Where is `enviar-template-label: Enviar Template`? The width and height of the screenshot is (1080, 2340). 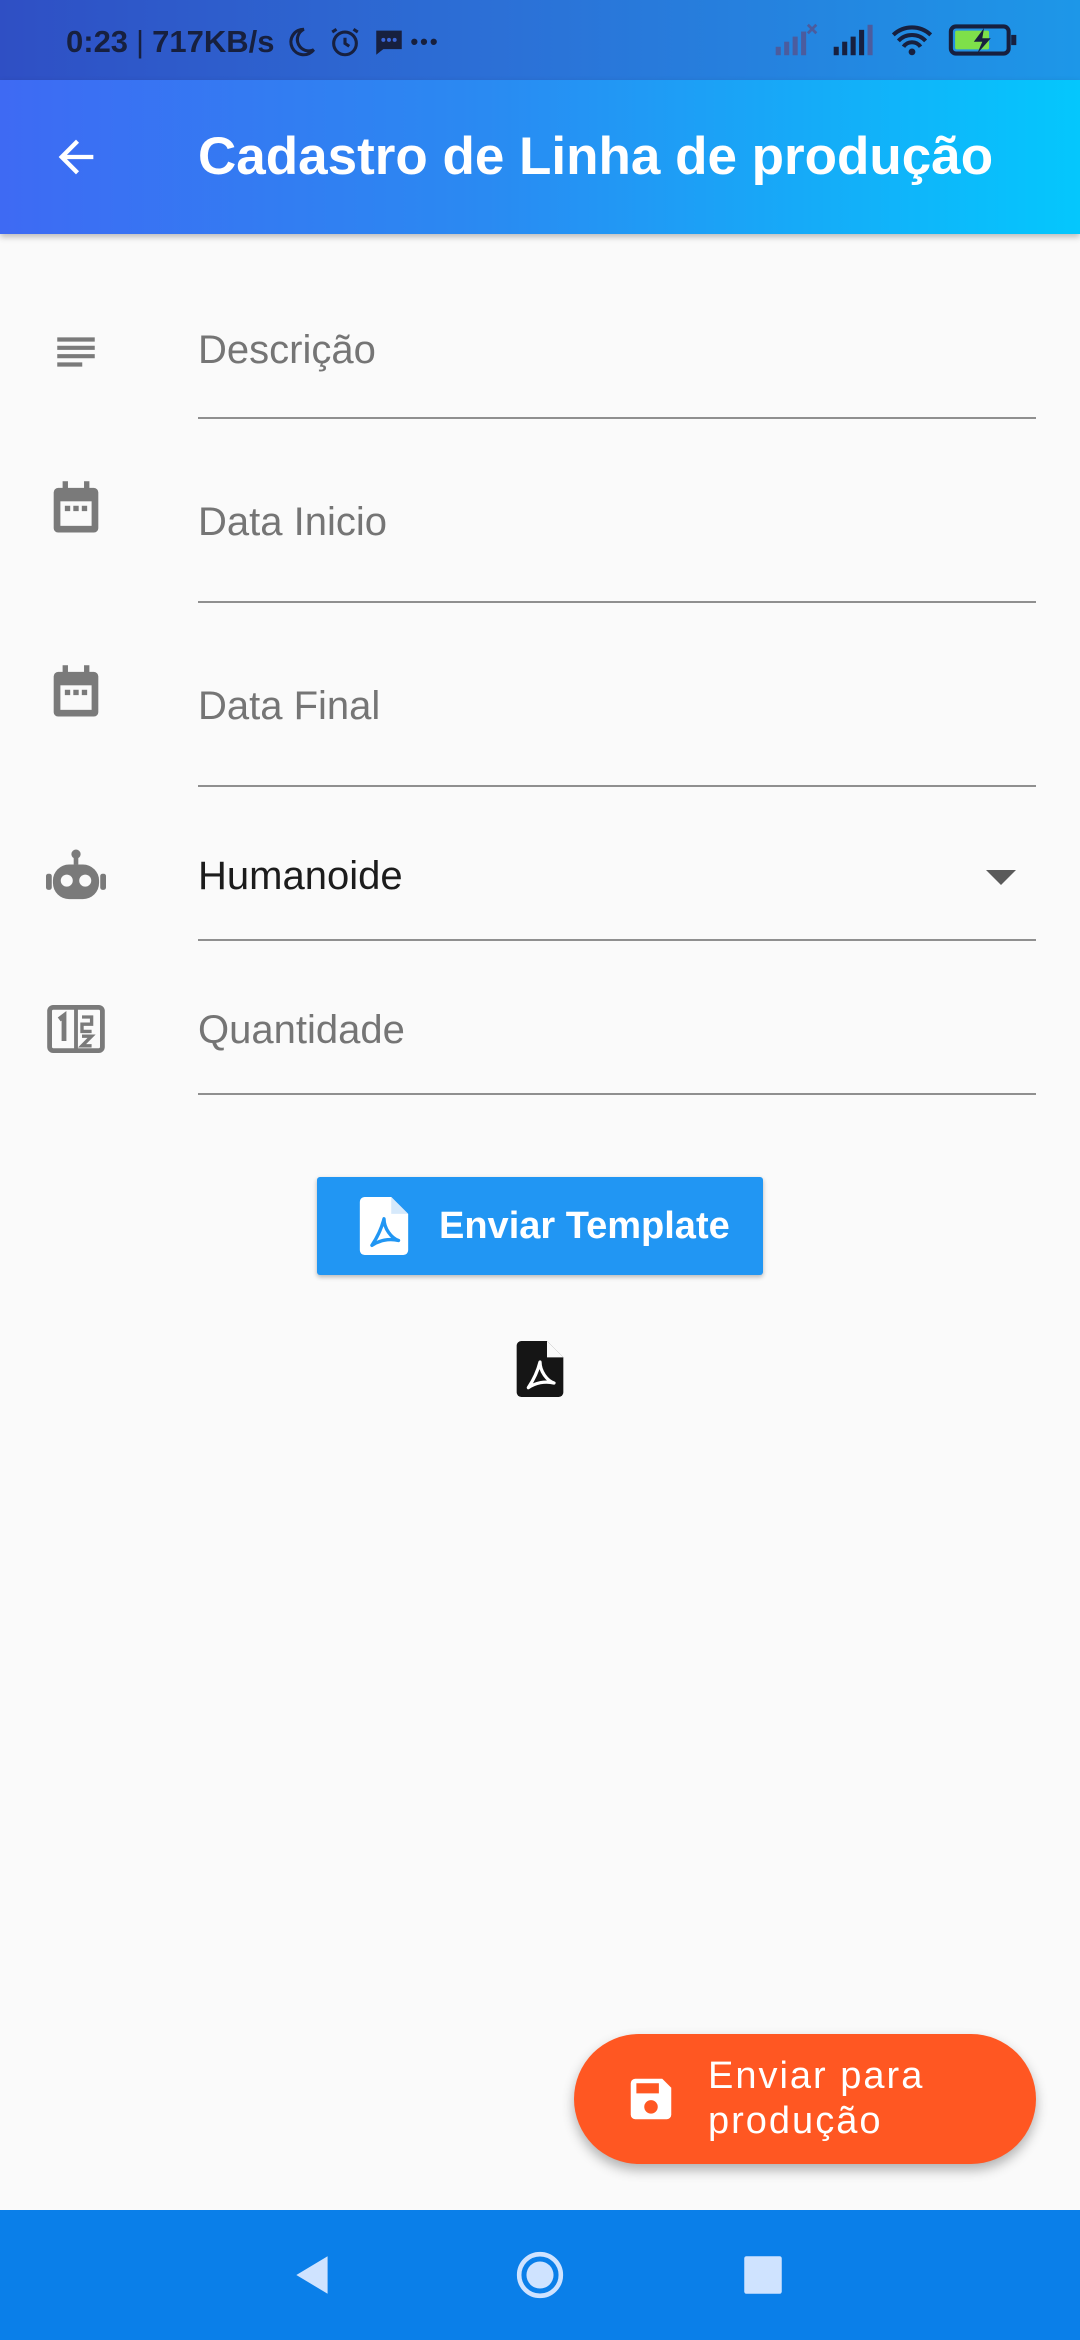 enviar-template-label: Enviar Template is located at coordinates (584, 1225).